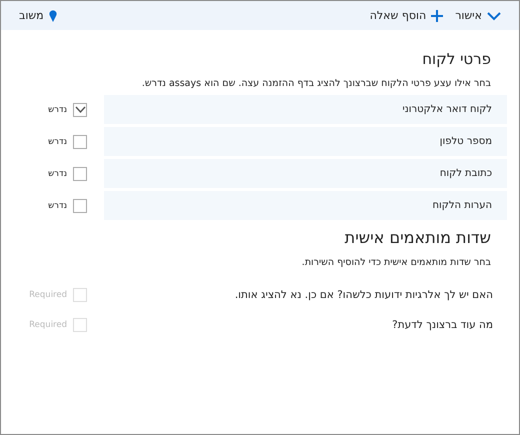  I want to click on plus-icon, so click(437, 16).